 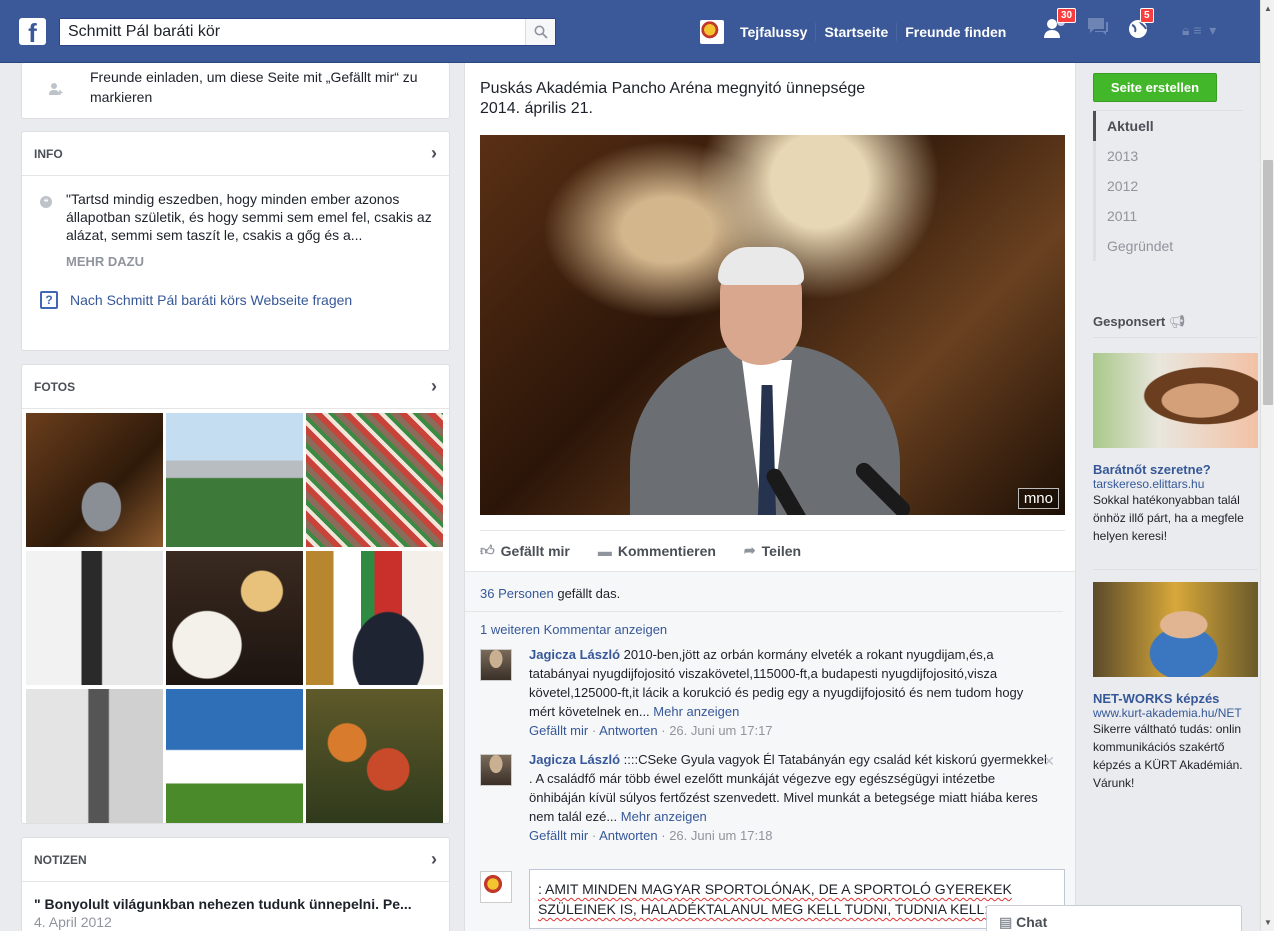 I want to click on messages-icon, so click(x=1098, y=26).